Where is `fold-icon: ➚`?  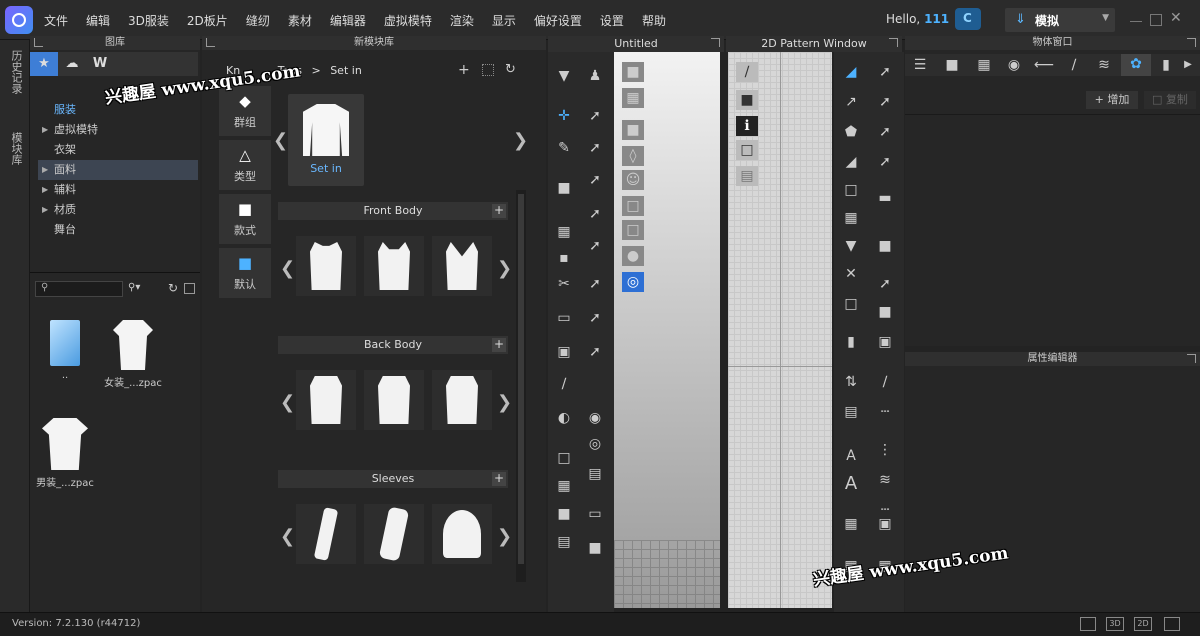 fold-icon: ➚ is located at coordinates (595, 148).